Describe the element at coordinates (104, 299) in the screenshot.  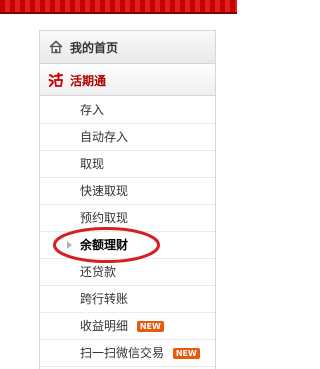
I see `sidebar-item-label: 跨行转账` at that location.